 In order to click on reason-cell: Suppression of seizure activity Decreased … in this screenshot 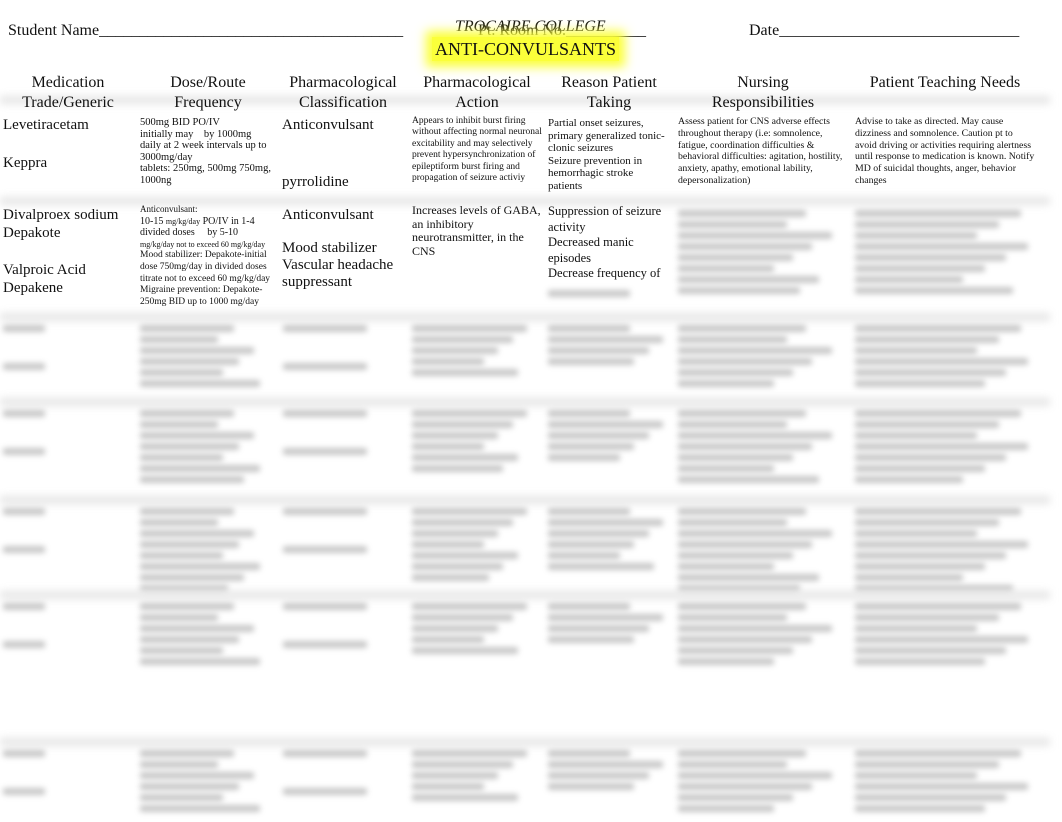, I will do `click(605, 242)`.